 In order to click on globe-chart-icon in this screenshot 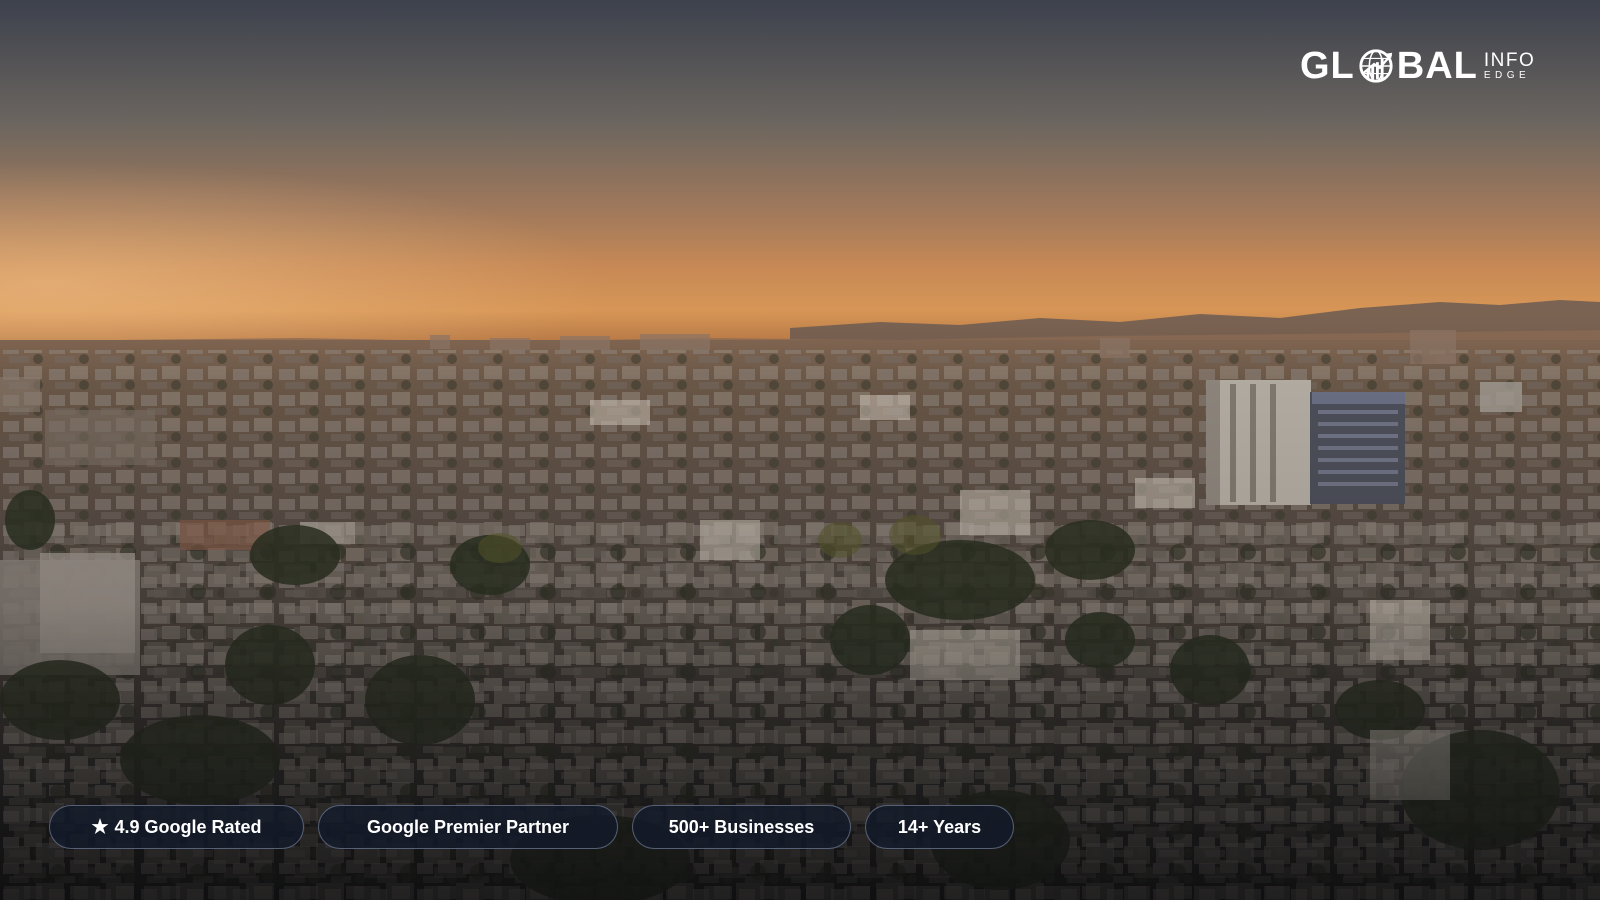, I will do `click(1376, 66)`.